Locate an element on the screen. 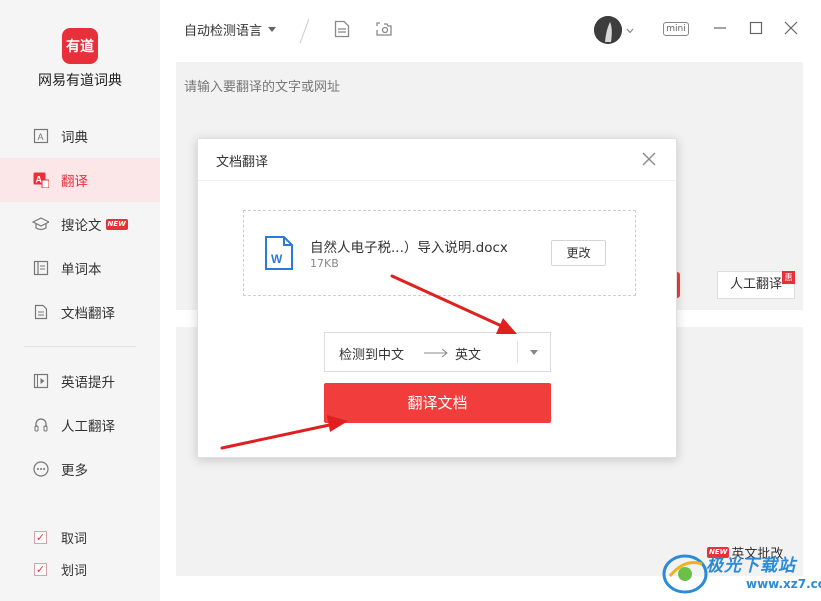 The width and height of the screenshot is (821, 601). source-text-placeholder: 请输入要翻译的文字或网址 is located at coordinates (262, 87).